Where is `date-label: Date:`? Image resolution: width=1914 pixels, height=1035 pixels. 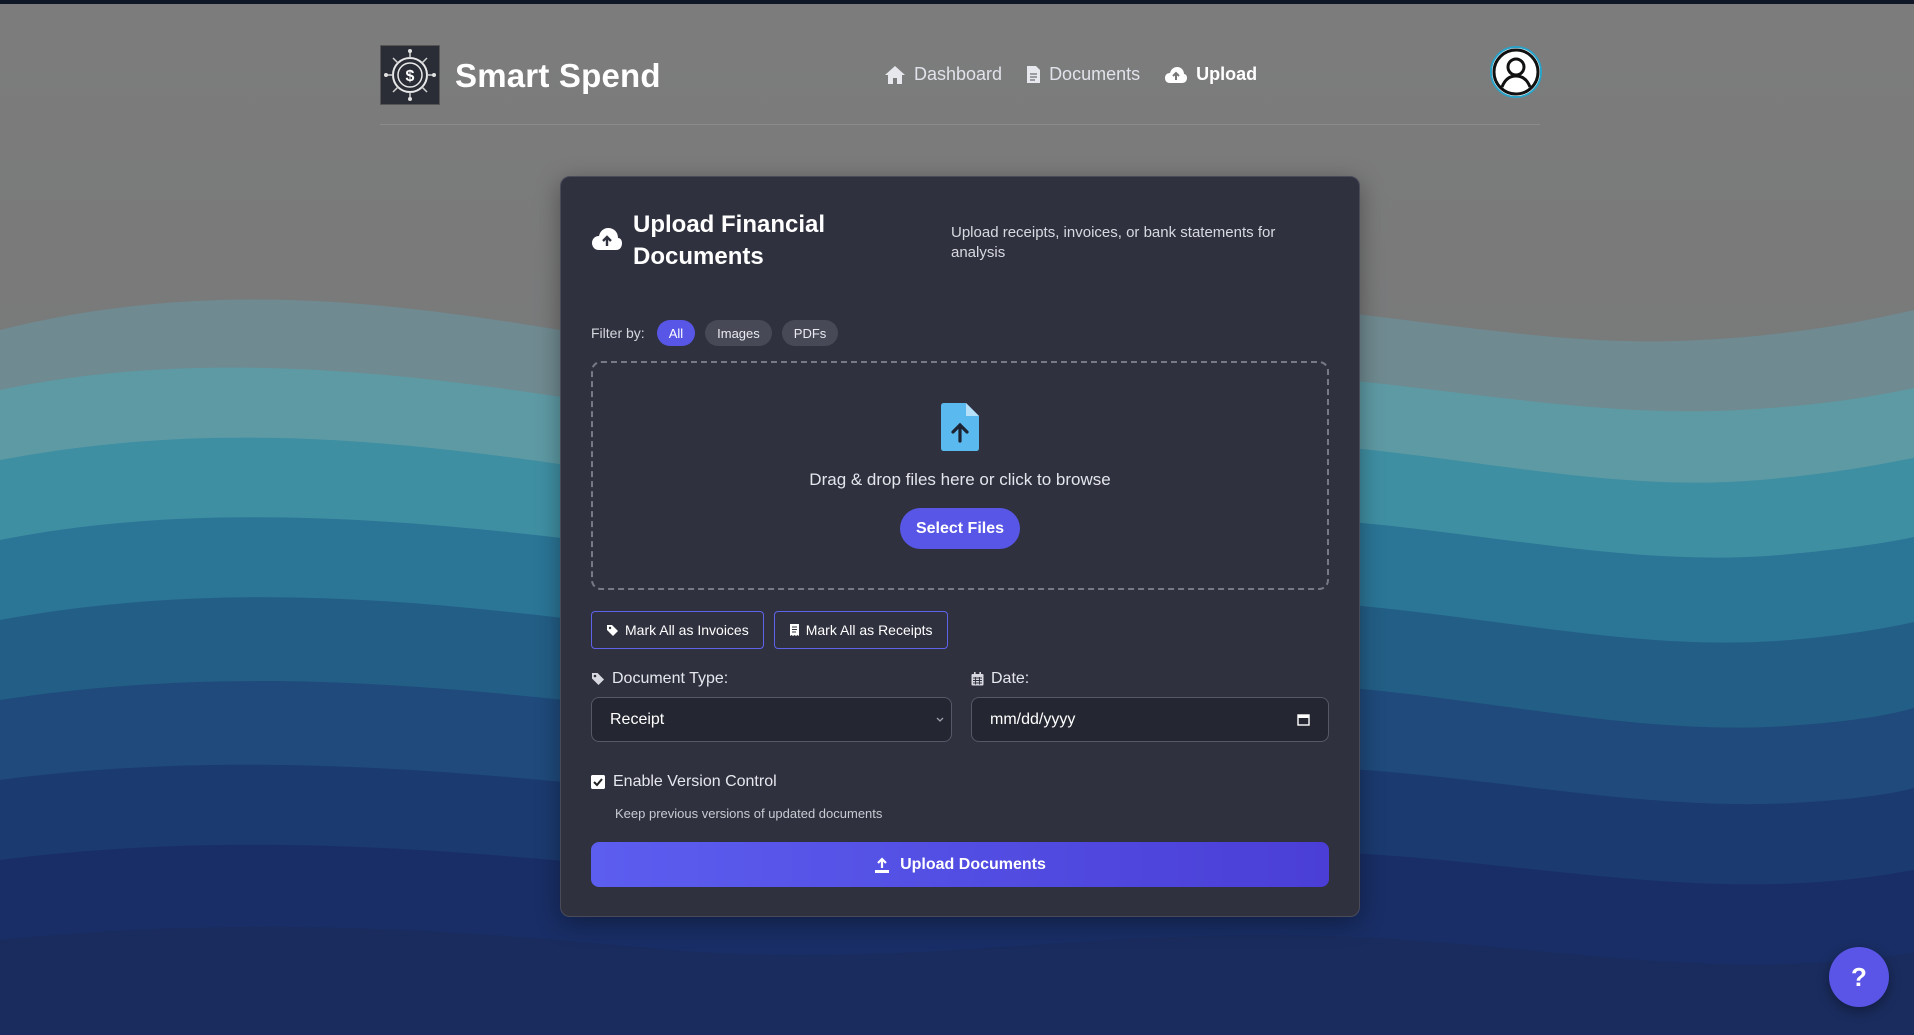
date-label: Date: is located at coordinates (1000, 679).